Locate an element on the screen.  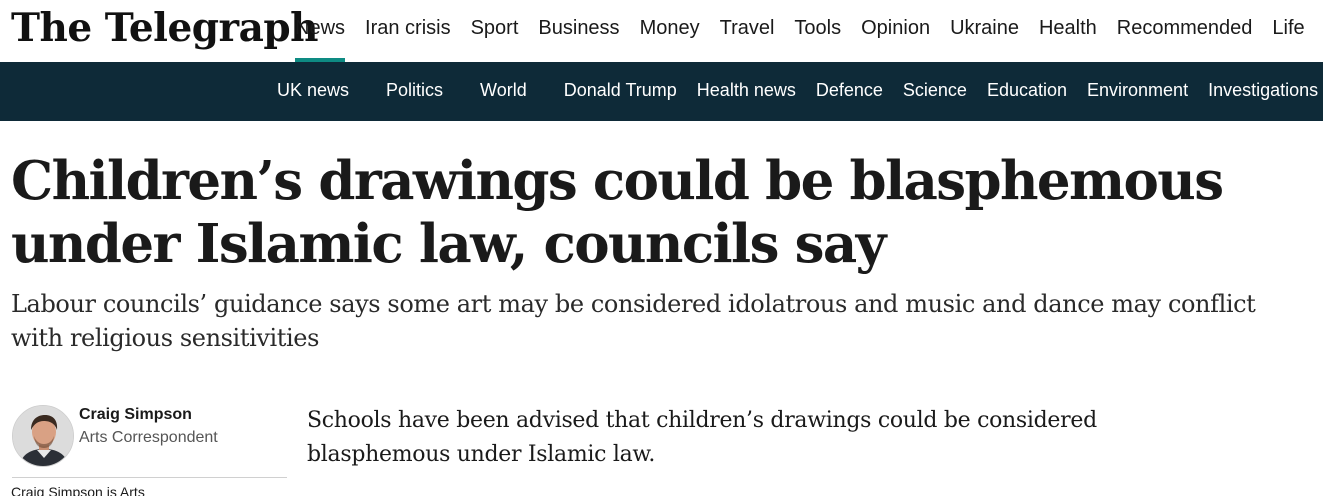
author-role: Arts Correspondent is located at coordinates (148, 437).